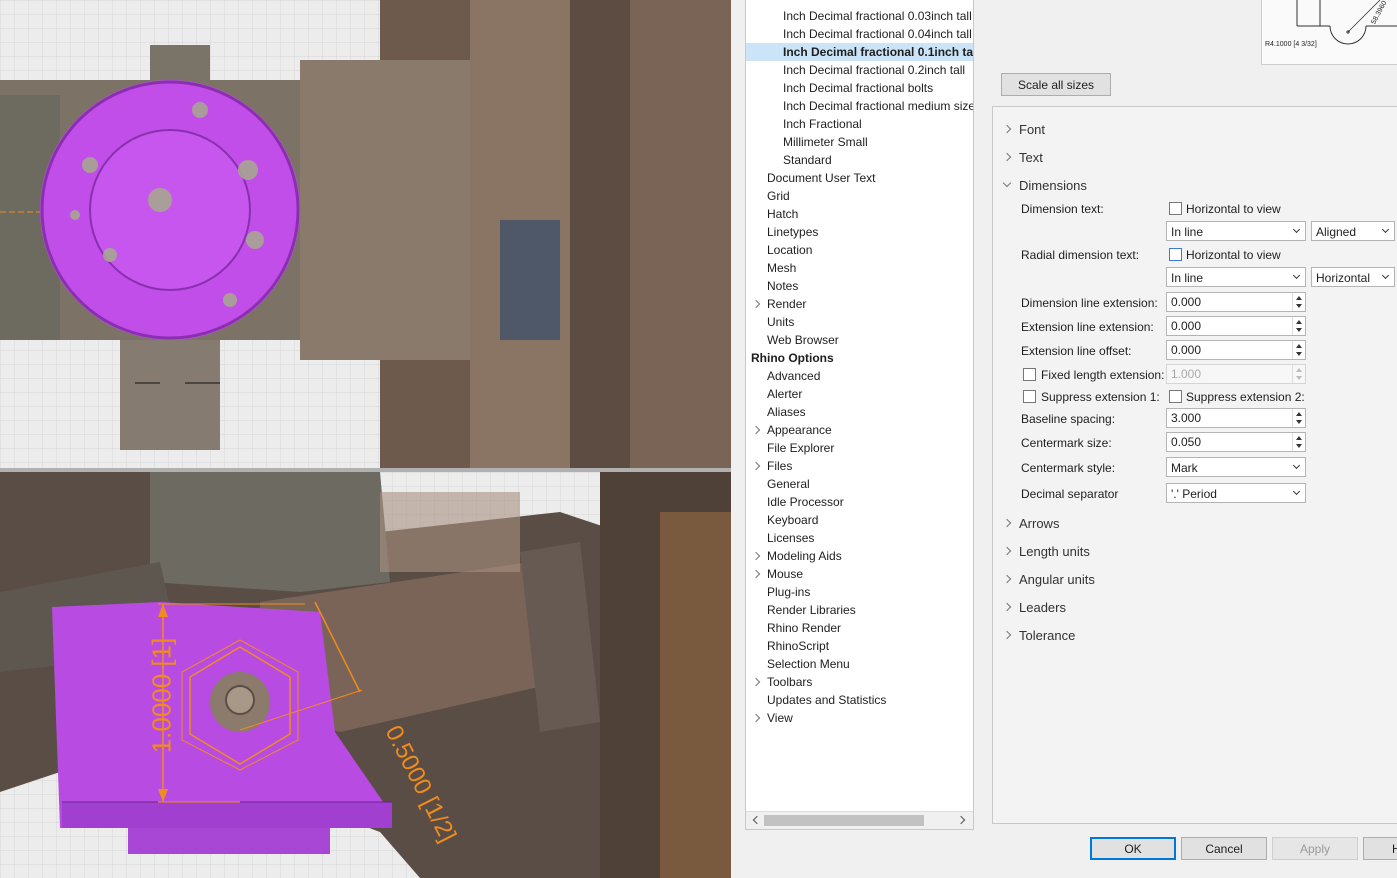  What do you see at coordinates (779, 466) in the screenshot?
I see `tree-item: Files` at bounding box center [779, 466].